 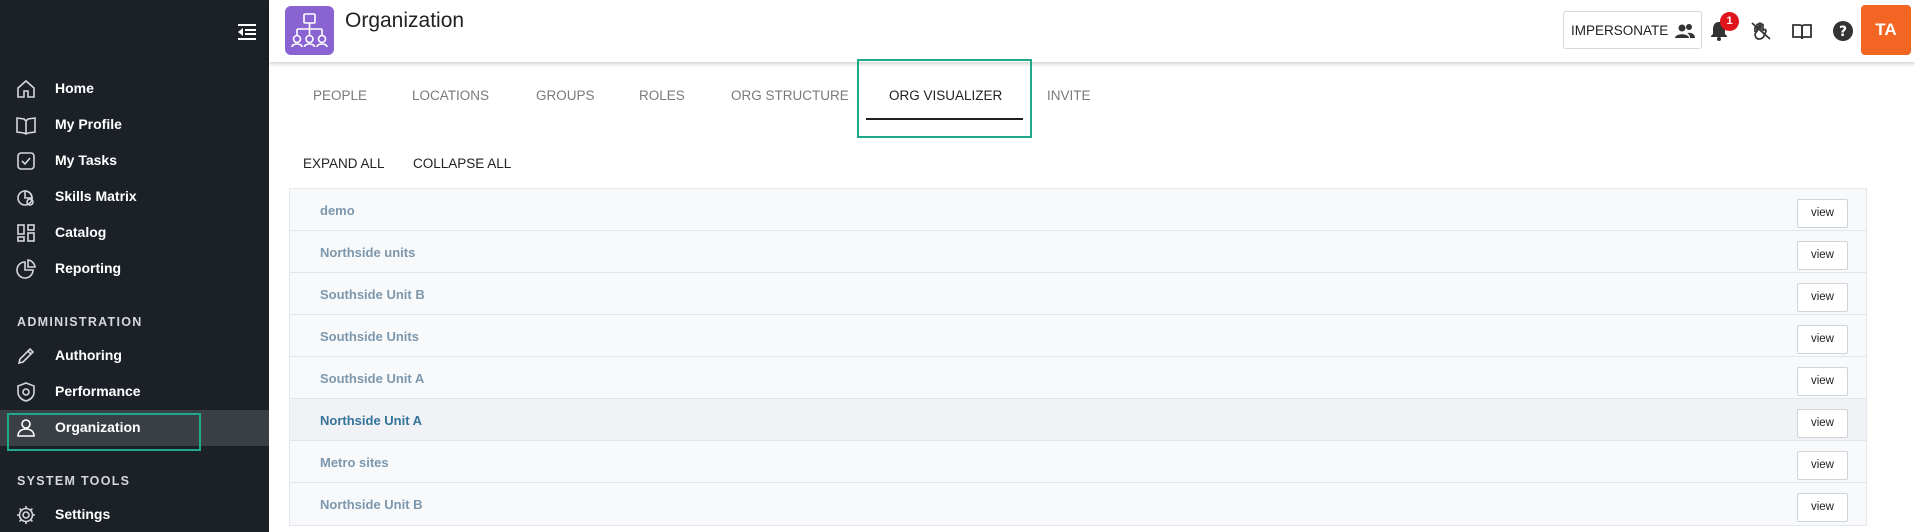 What do you see at coordinates (405, 20) in the screenshot?
I see `page-title: Organization` at bounding box center [405, 20].